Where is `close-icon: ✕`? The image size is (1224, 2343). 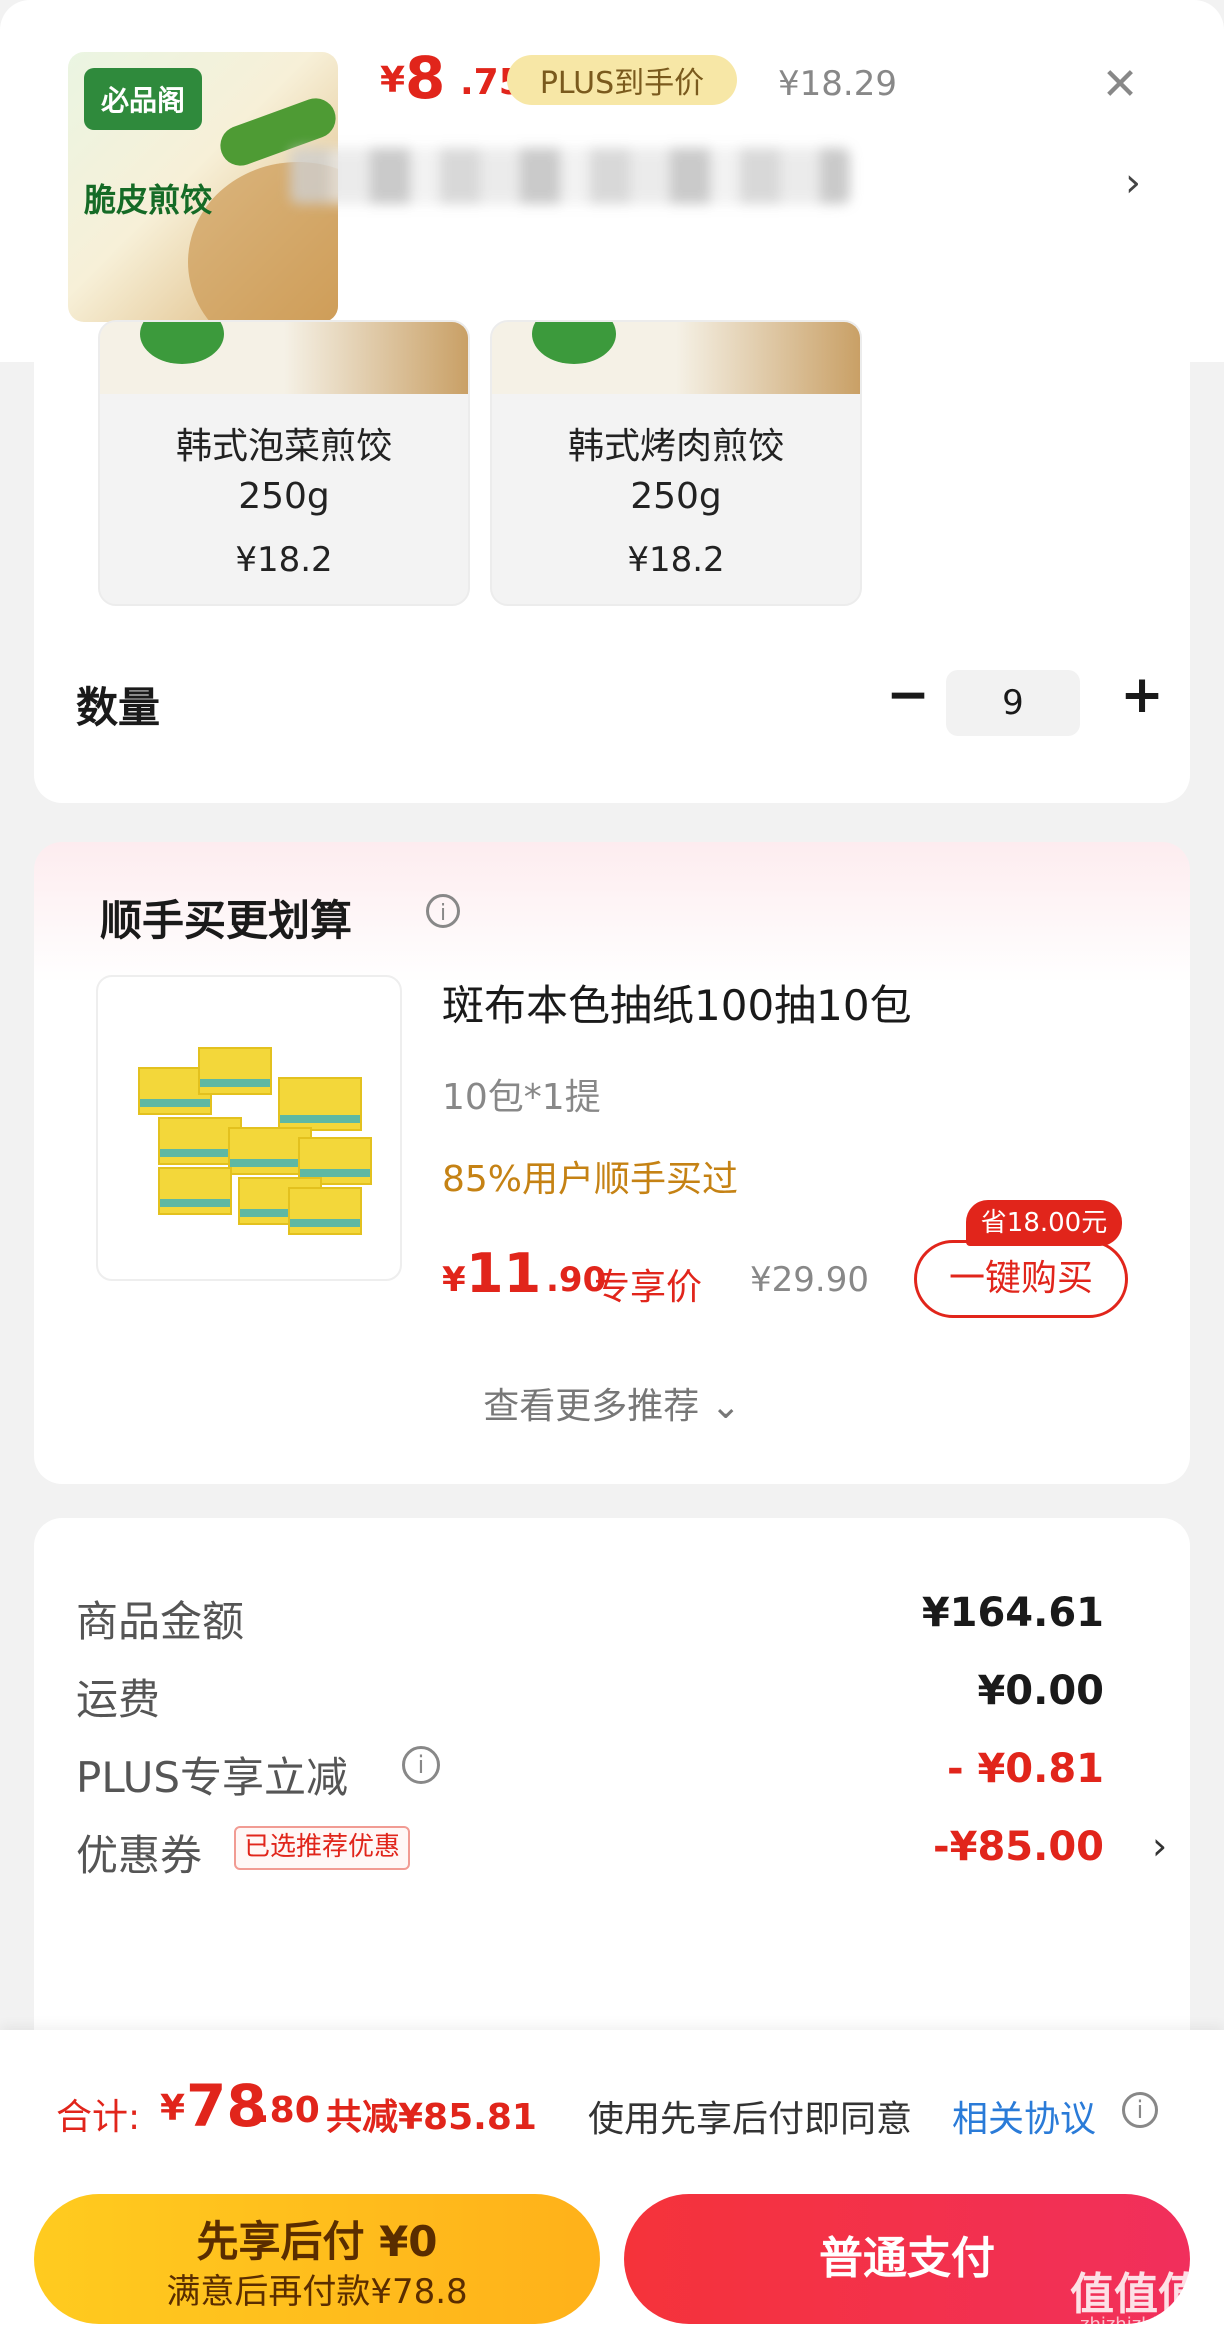 close-icon: ✕ is located at coordinates (1120, 85).